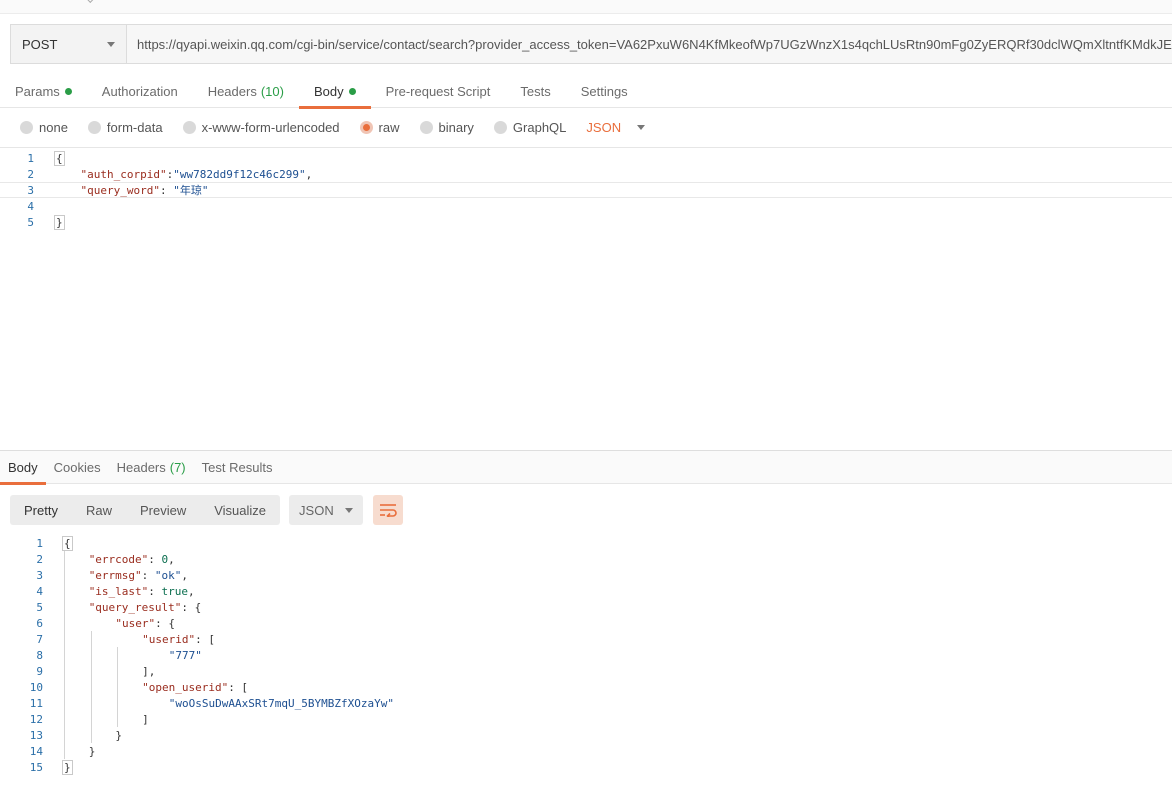 This screenshot has height=786, width=1172. What do you see at coordinates (261, 127) in the screenshot?
I see `radio-x-www-form-urlencoded: x-www-form-urlencoded` at bounding box center [261, 127].